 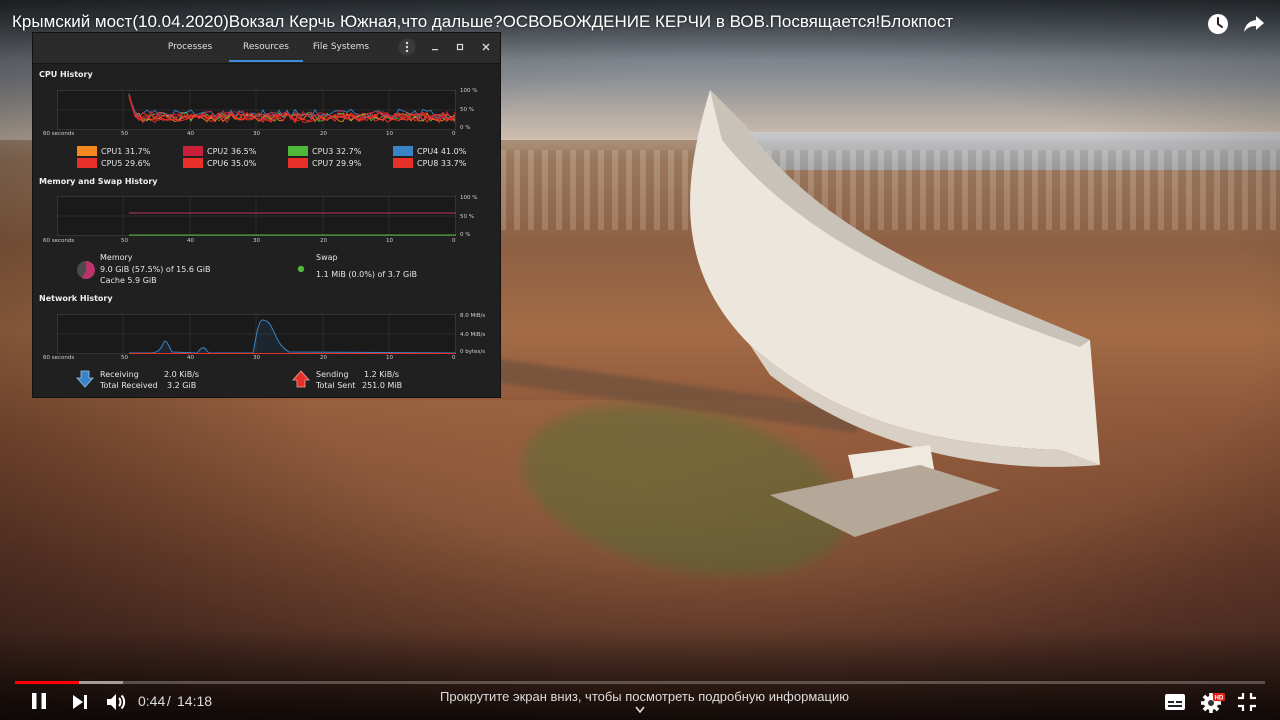 What do you see at coordinates (47, 682) in the screenshot?
I see `progress-played` at bounding box center [47, 682].